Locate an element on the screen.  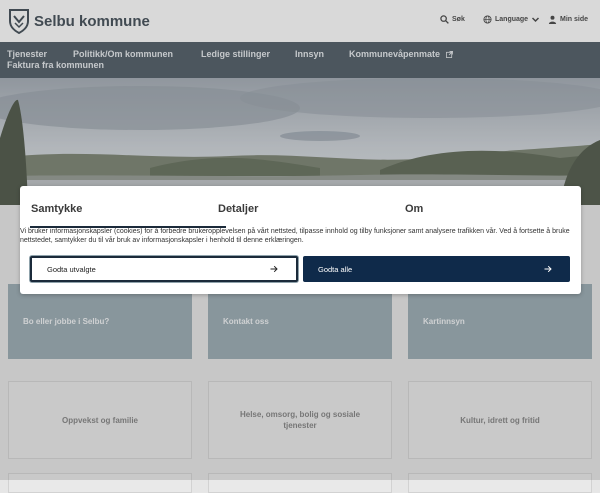
tab-samtykke: Samtykke is located at coordinates (56, 209).